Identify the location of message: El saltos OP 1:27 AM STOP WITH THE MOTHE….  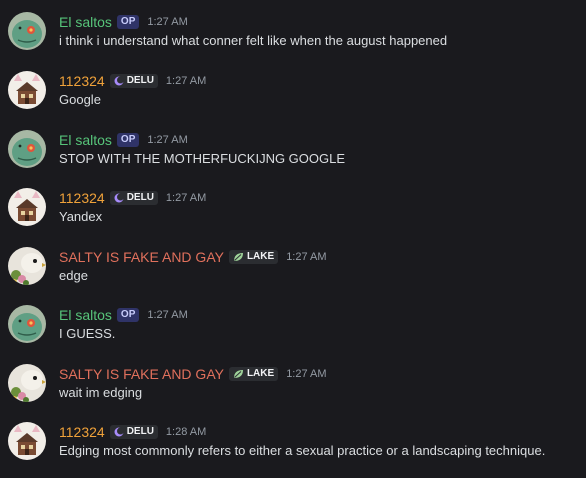
(293, 159).